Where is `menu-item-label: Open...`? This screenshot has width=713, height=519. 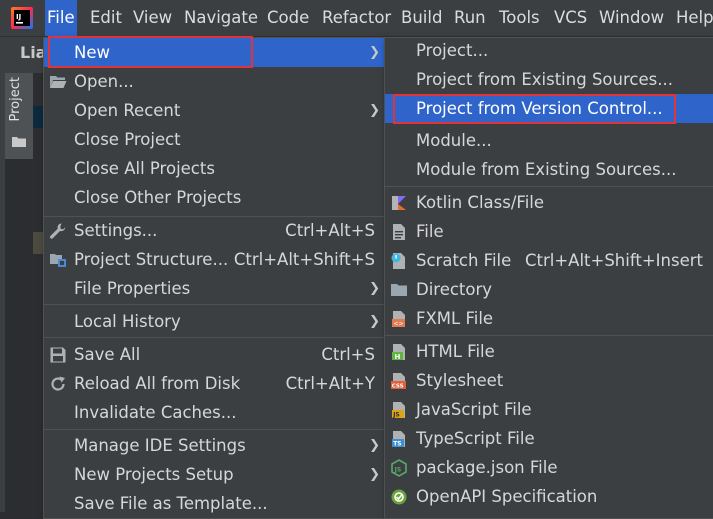
menu-item-label: Open... is located at coordinates (104, 81).